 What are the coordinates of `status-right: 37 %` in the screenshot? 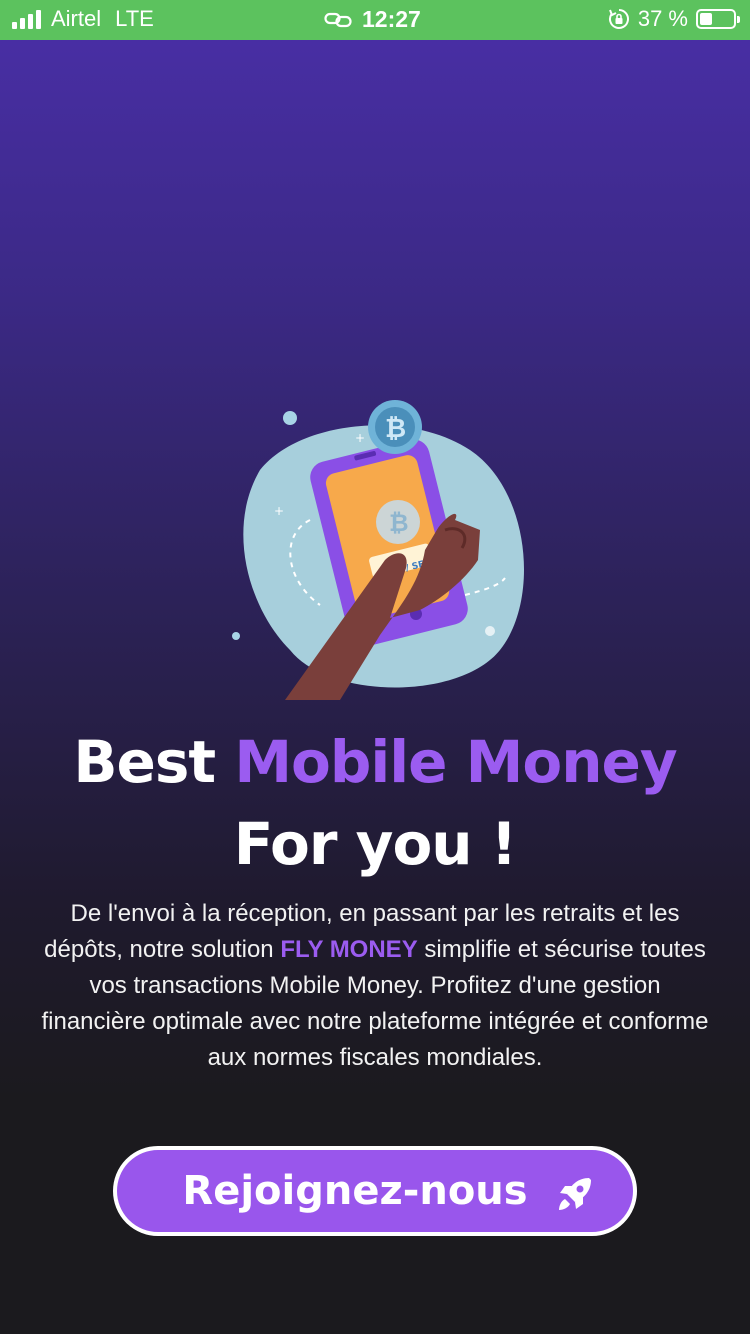 It's located at (674, 19).